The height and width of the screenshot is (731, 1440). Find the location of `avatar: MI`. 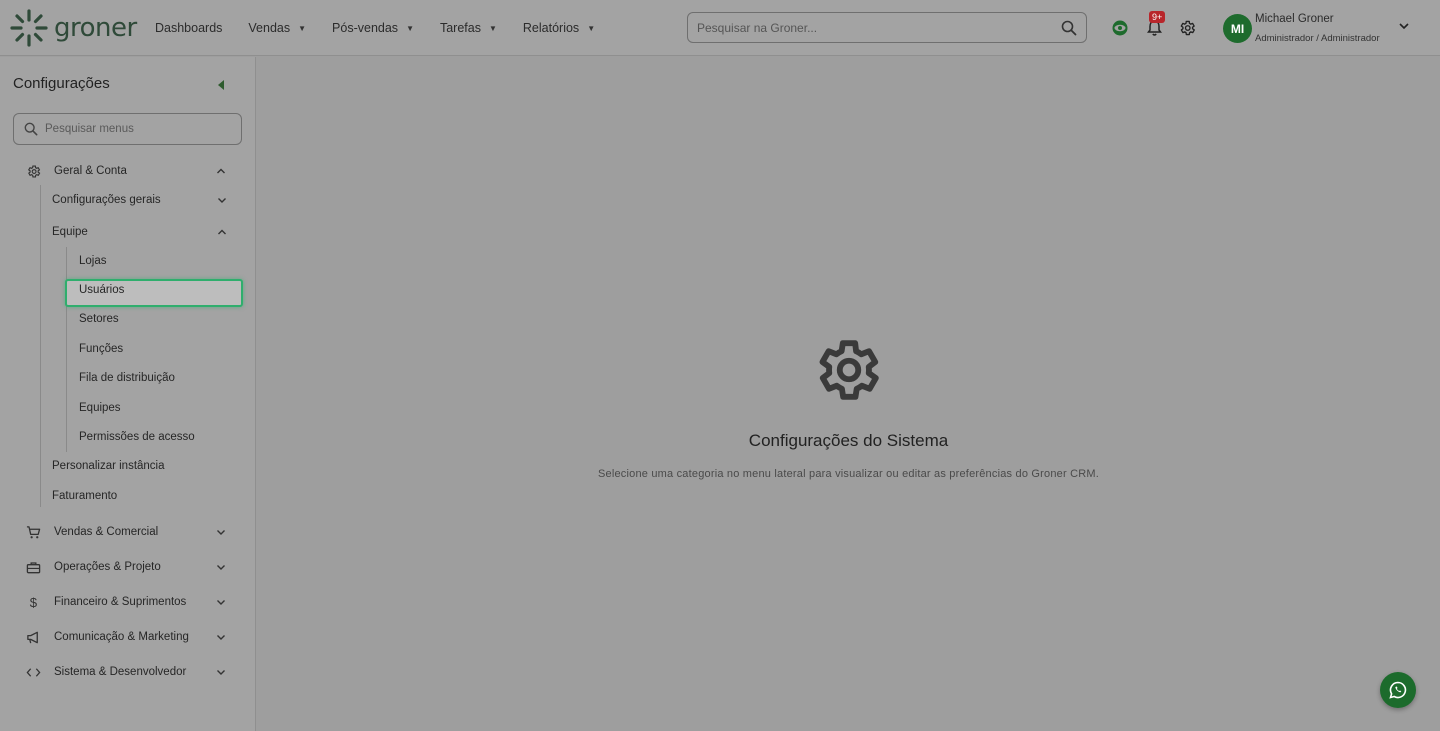

avatar: MI is located at coordinates (1237, 28).